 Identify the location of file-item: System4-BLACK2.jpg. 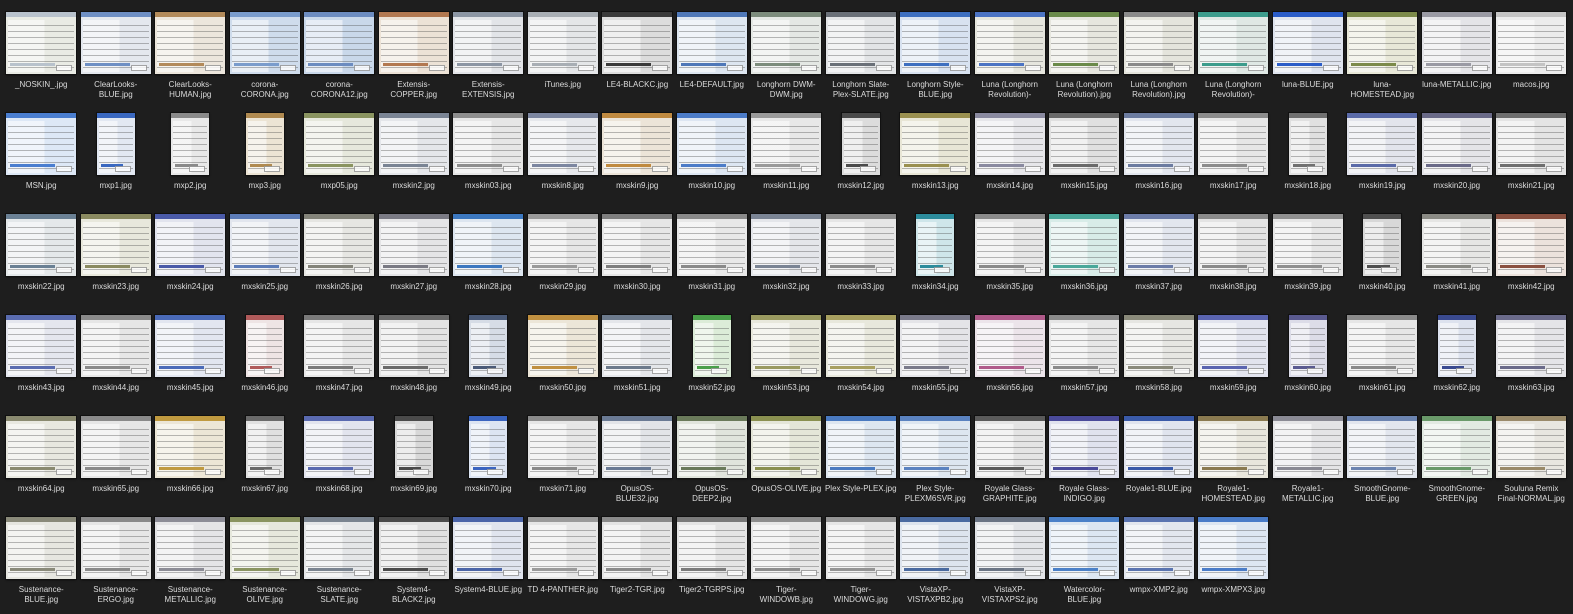
(414, 563).